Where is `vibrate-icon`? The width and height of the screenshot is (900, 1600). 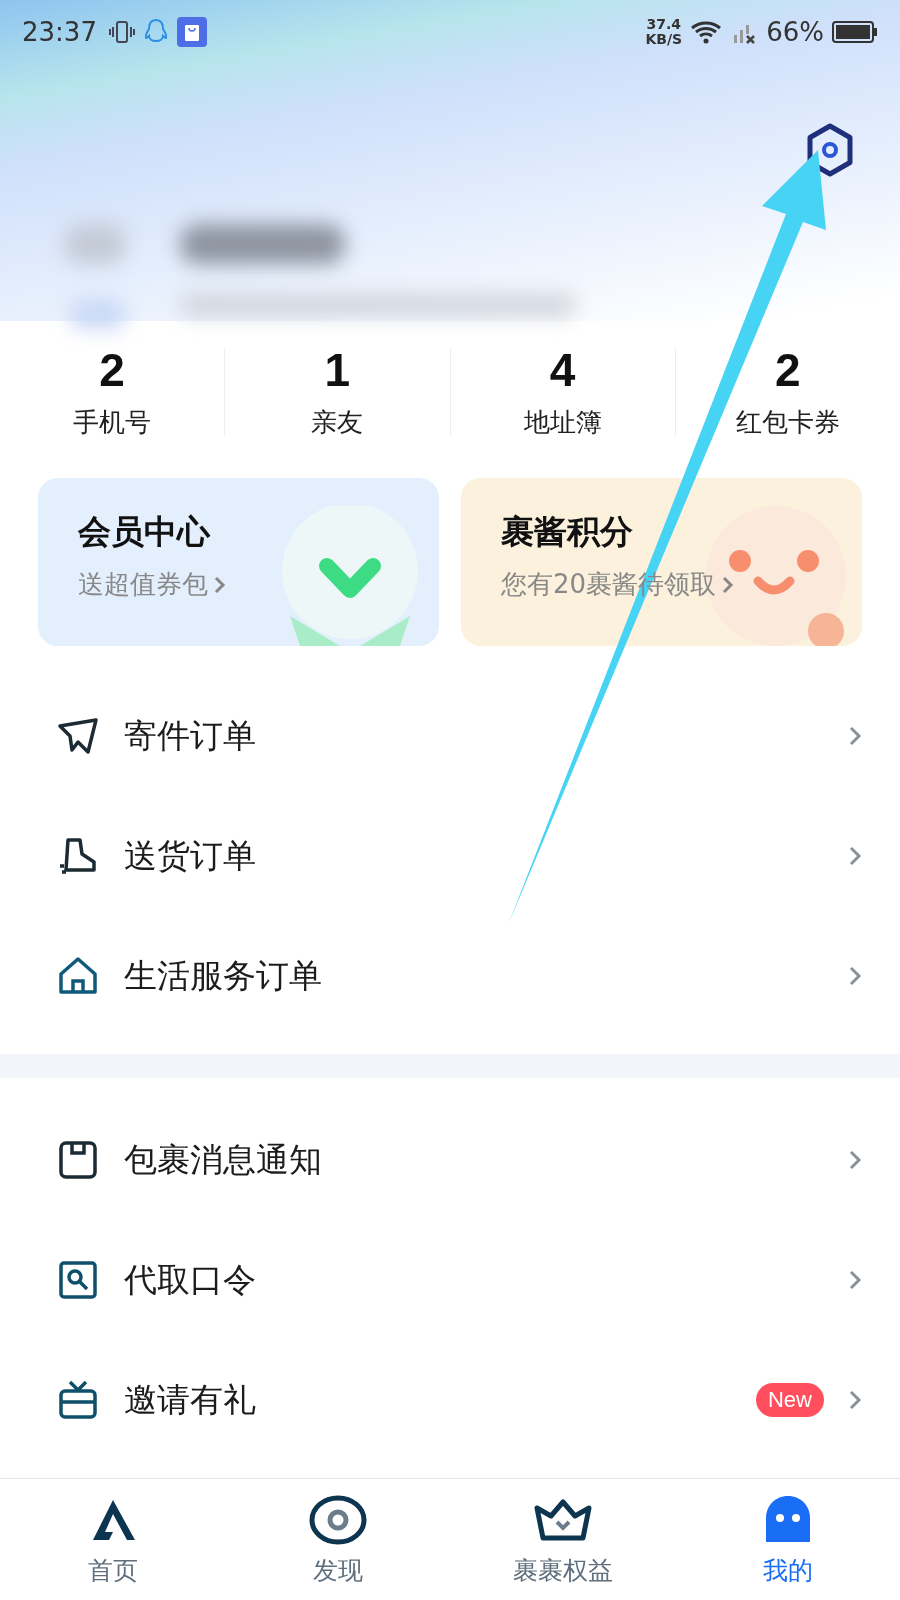
vibrate-icon is located at coordinates (121, 32).